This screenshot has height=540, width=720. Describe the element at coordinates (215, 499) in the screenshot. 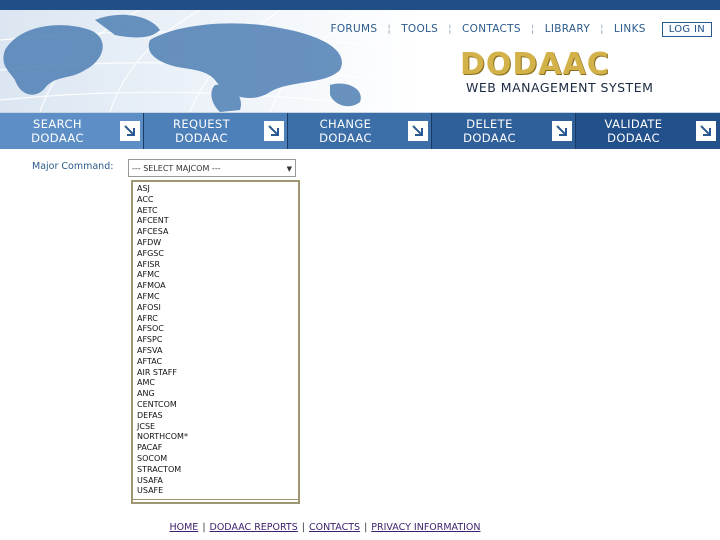

I see `divider` at that location.